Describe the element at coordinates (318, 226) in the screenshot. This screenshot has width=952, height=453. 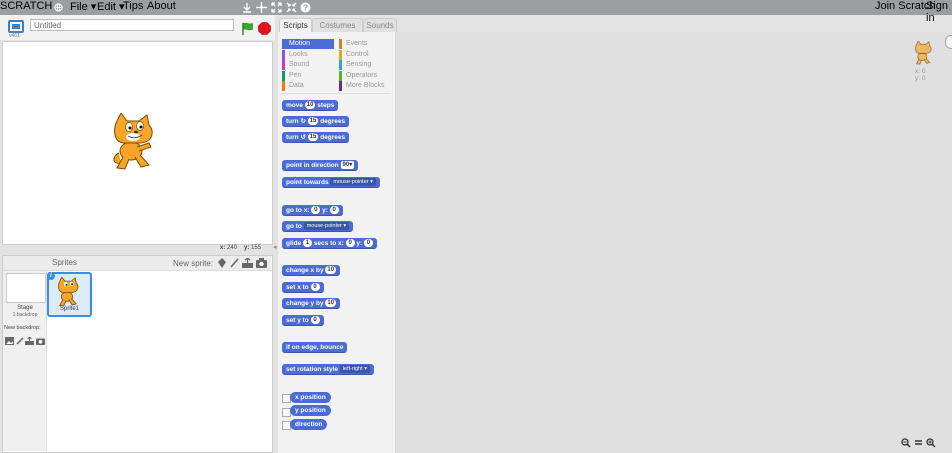
I see `block-goto: go to mouse-pointer ▾` at that location.